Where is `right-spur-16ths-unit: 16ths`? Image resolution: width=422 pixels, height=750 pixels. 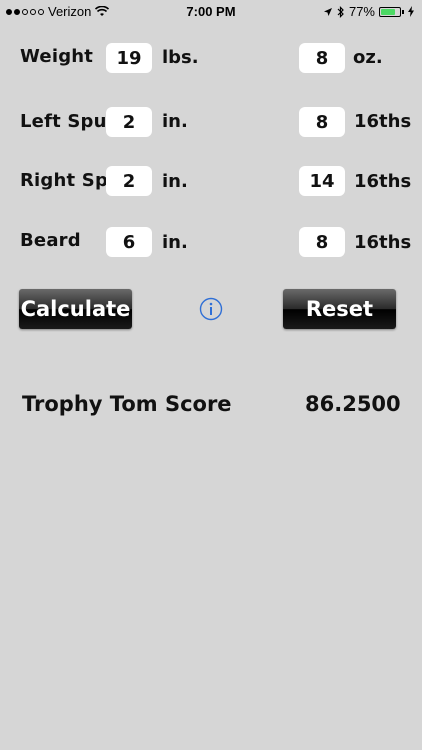
right-spur-16ths-unit: 16ths is located at coordinates (383, 181).